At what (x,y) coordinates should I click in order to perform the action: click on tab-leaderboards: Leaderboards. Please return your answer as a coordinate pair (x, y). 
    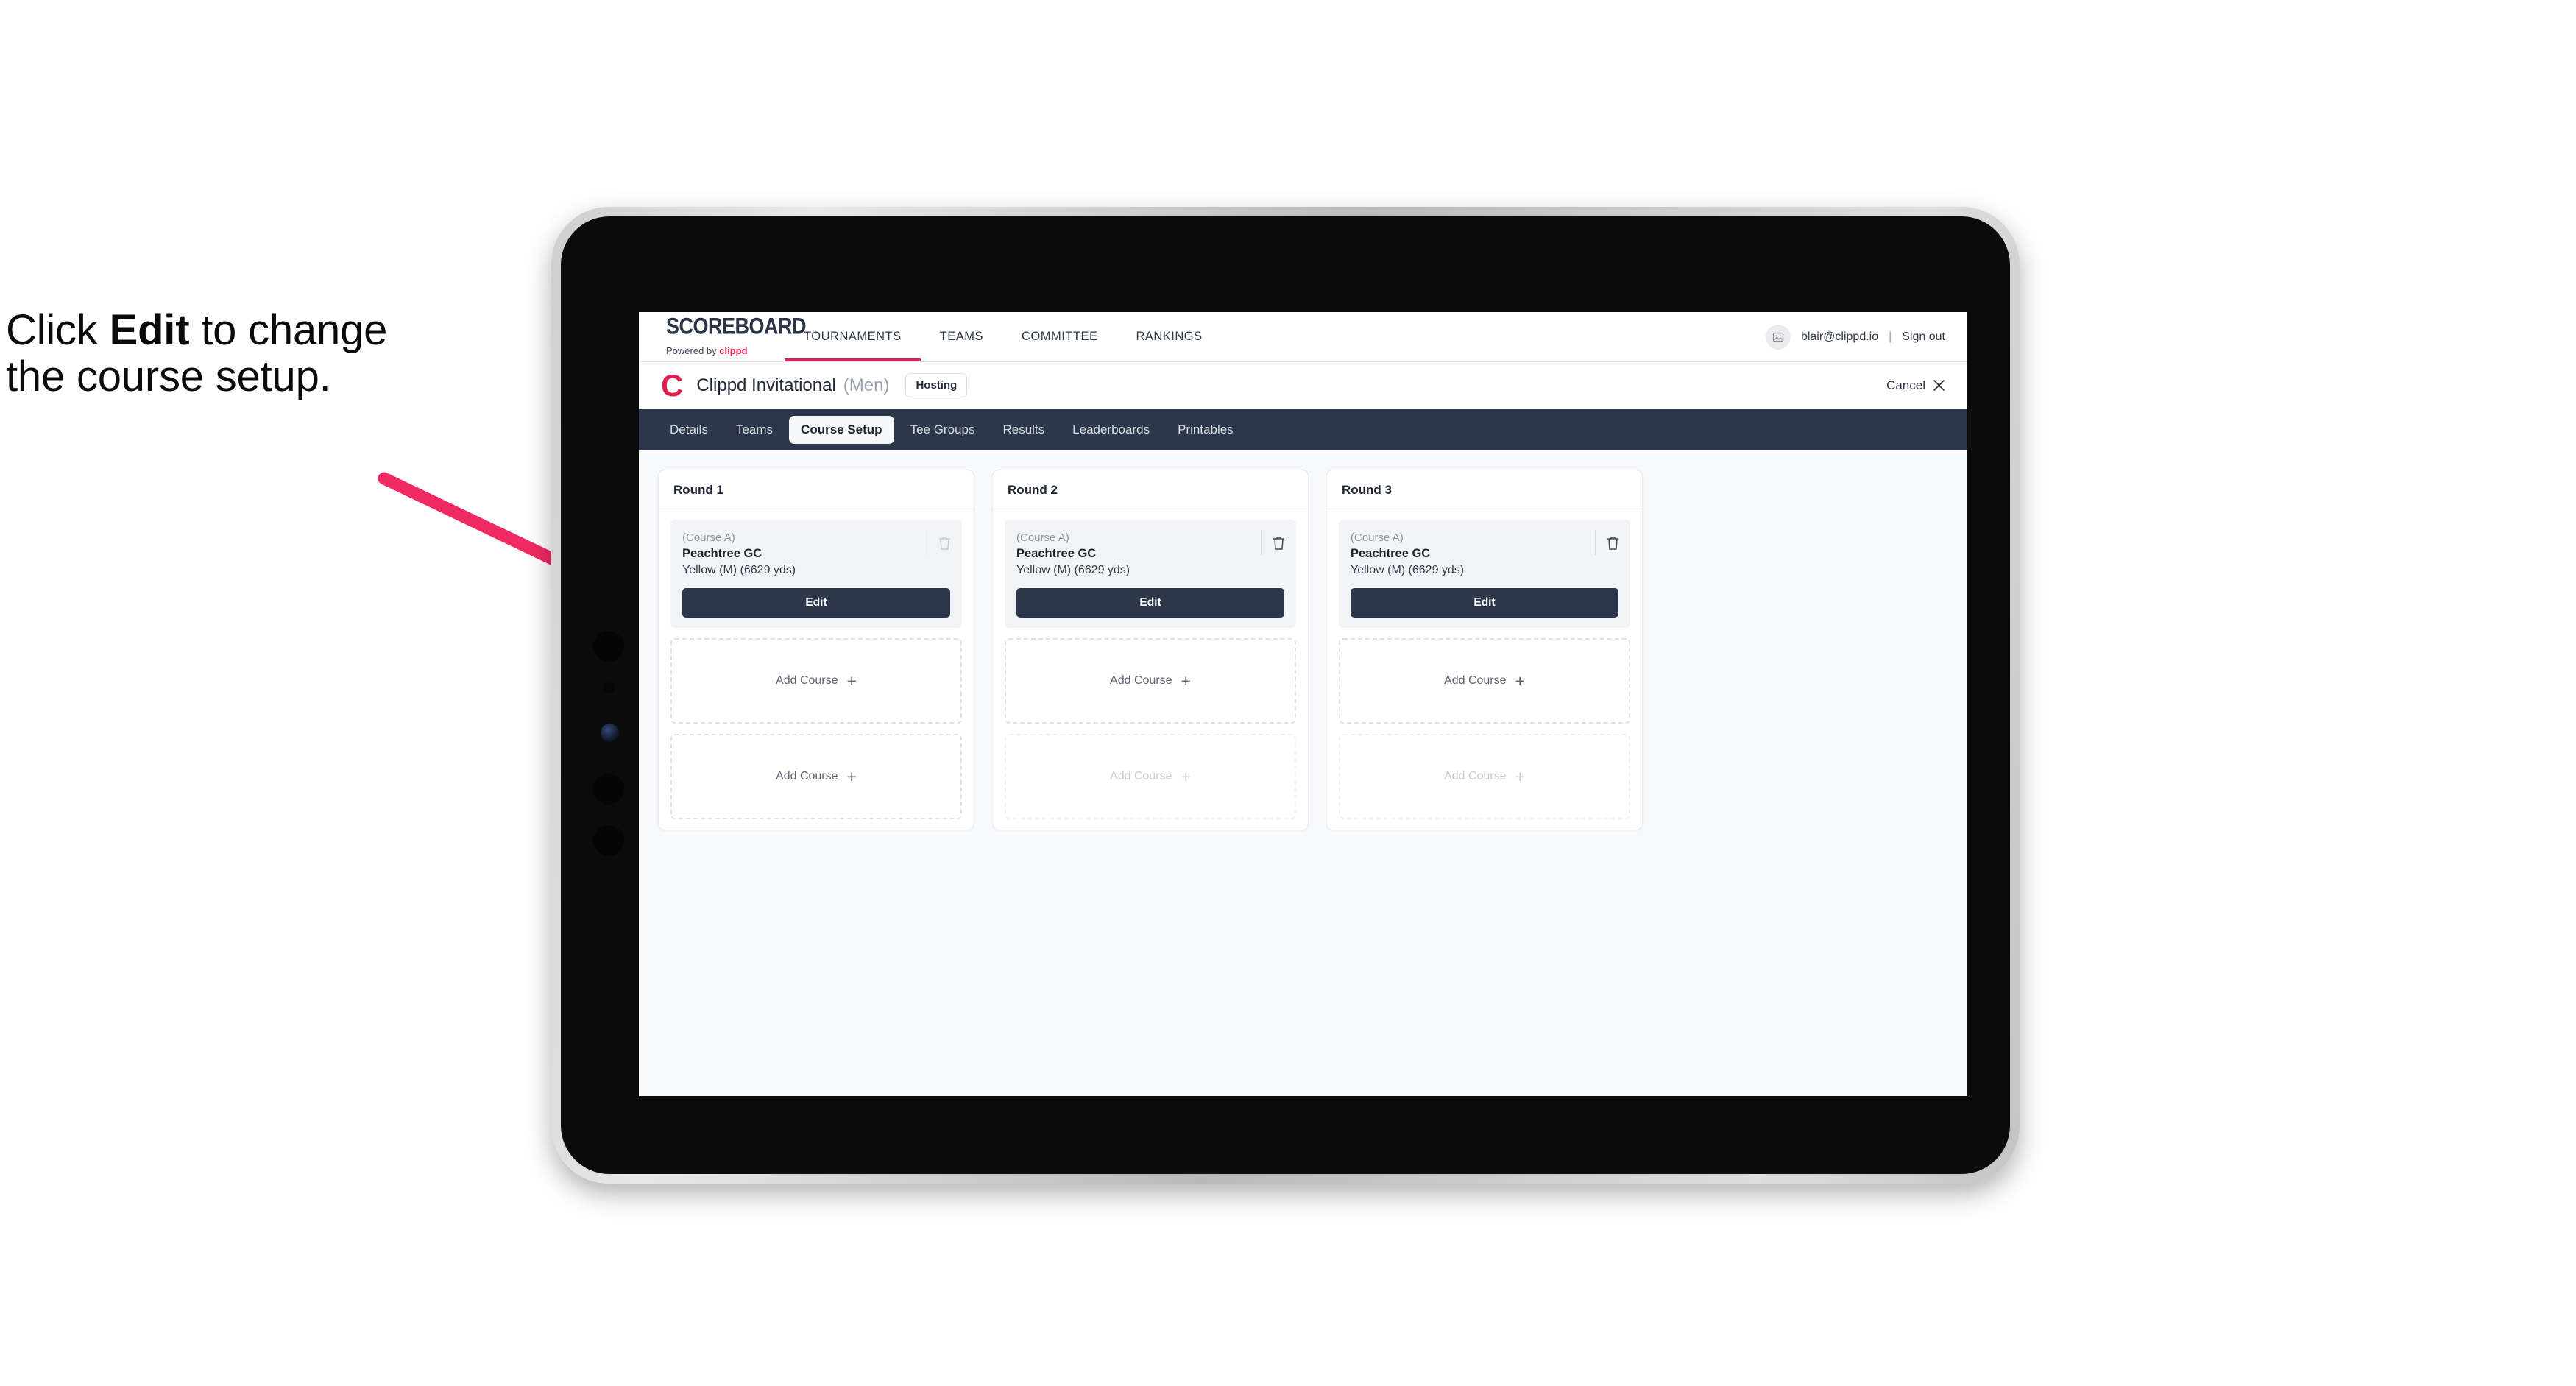
    Looking at the image, I should click on (1111, 430).